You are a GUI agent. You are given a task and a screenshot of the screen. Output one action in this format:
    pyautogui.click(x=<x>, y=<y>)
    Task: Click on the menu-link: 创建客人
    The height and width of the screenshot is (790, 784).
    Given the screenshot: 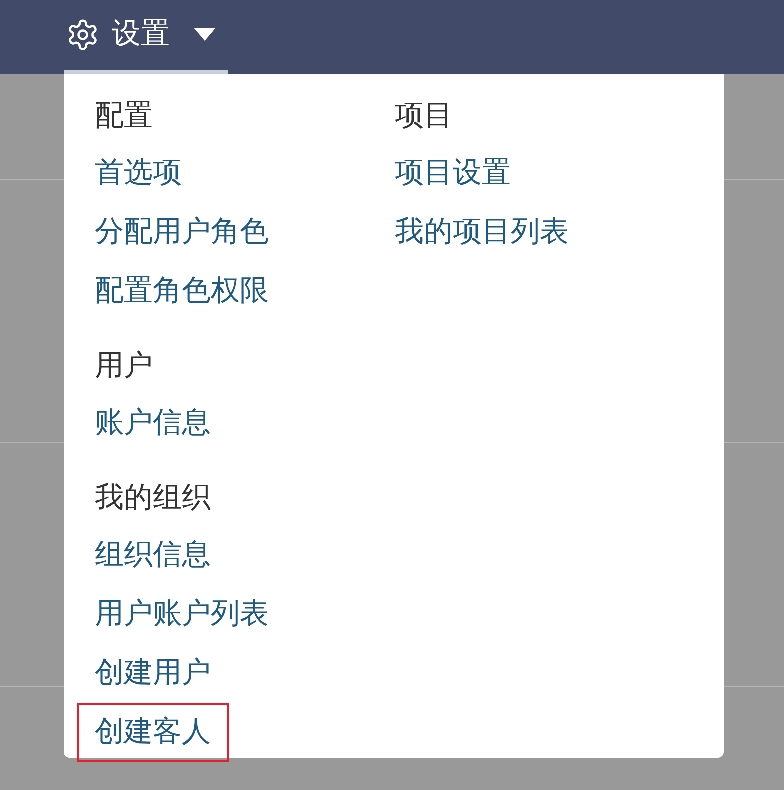 What is the action you would take?
    pyautogui.click(x=153, y=732)
    